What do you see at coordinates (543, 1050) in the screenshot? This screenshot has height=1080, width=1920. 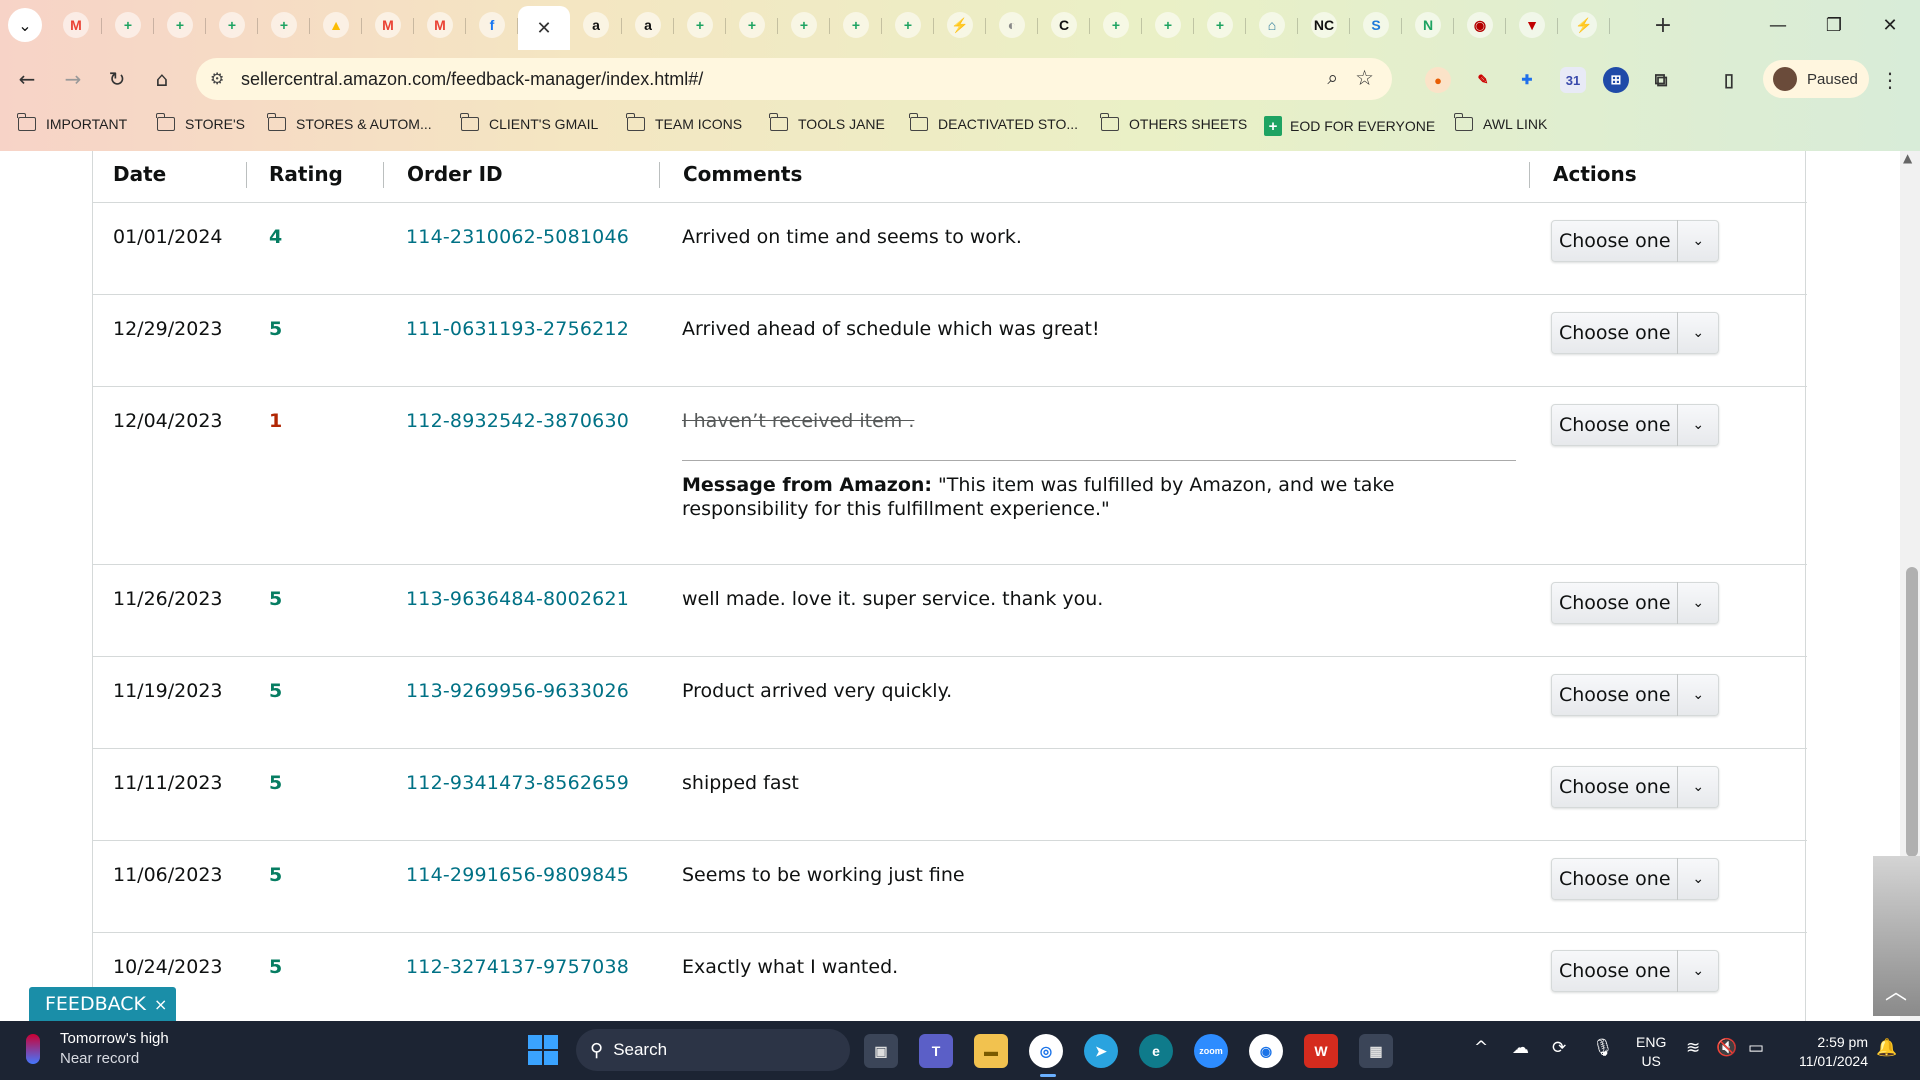 I see `windows-start-icon` at bounding box center [543, 1050].